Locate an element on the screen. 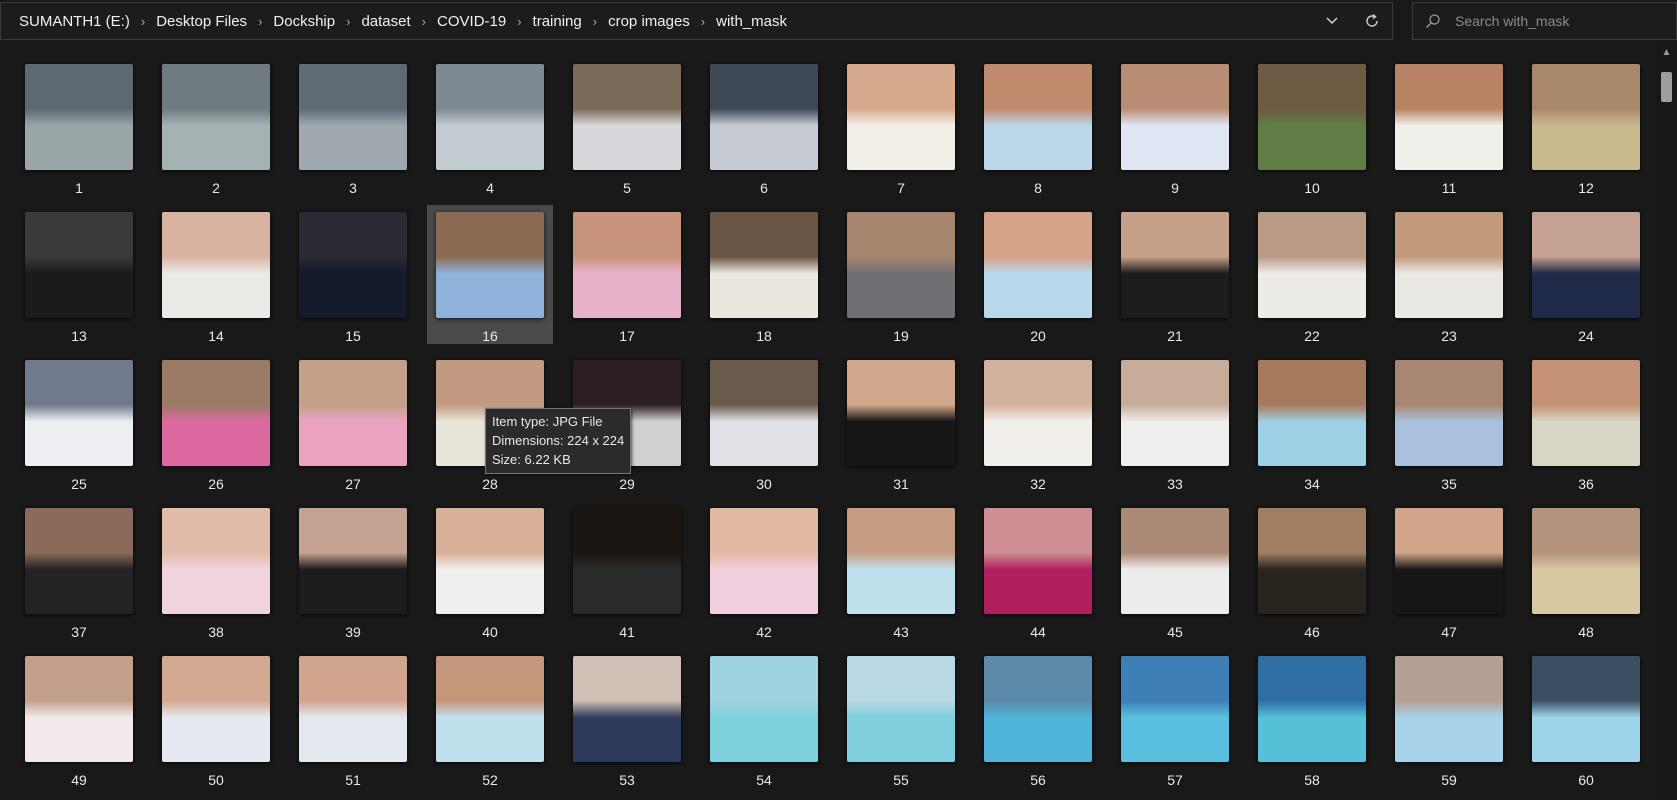 This screenshot has width=1677, height=800. file-item: 10 is located at coordinates (1312, 126).